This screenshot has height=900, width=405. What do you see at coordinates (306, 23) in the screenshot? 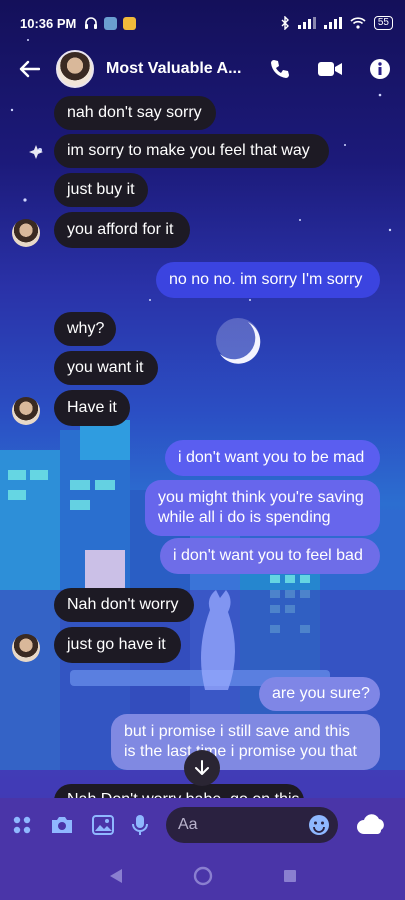
I see `signal-icon` at bounding box center [306, 23].